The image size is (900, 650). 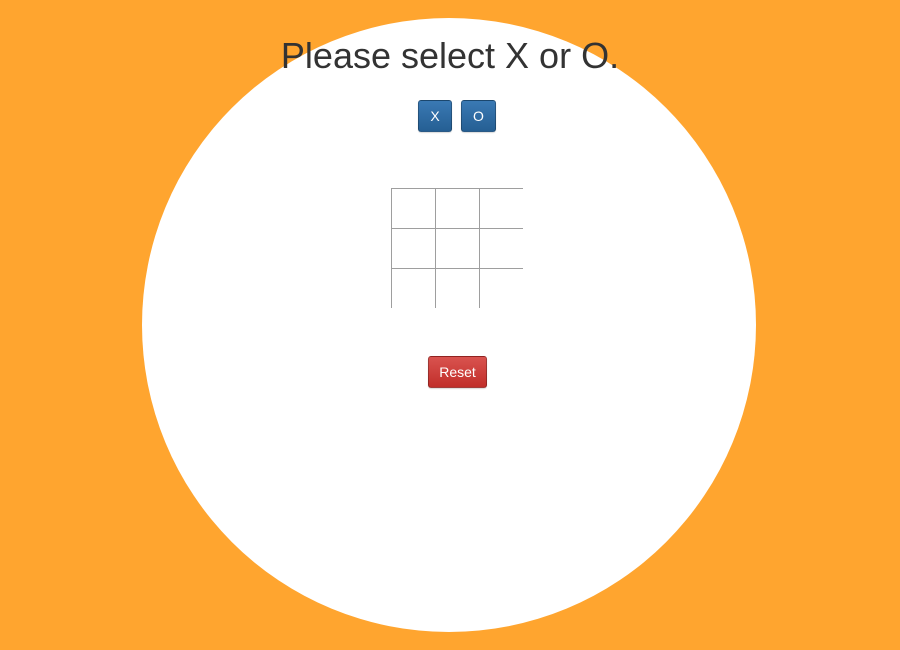 What do you see at coordinates (478, 116) in the screenshot?
I see `choose-o-button: O` at bounding box center [478, 116].